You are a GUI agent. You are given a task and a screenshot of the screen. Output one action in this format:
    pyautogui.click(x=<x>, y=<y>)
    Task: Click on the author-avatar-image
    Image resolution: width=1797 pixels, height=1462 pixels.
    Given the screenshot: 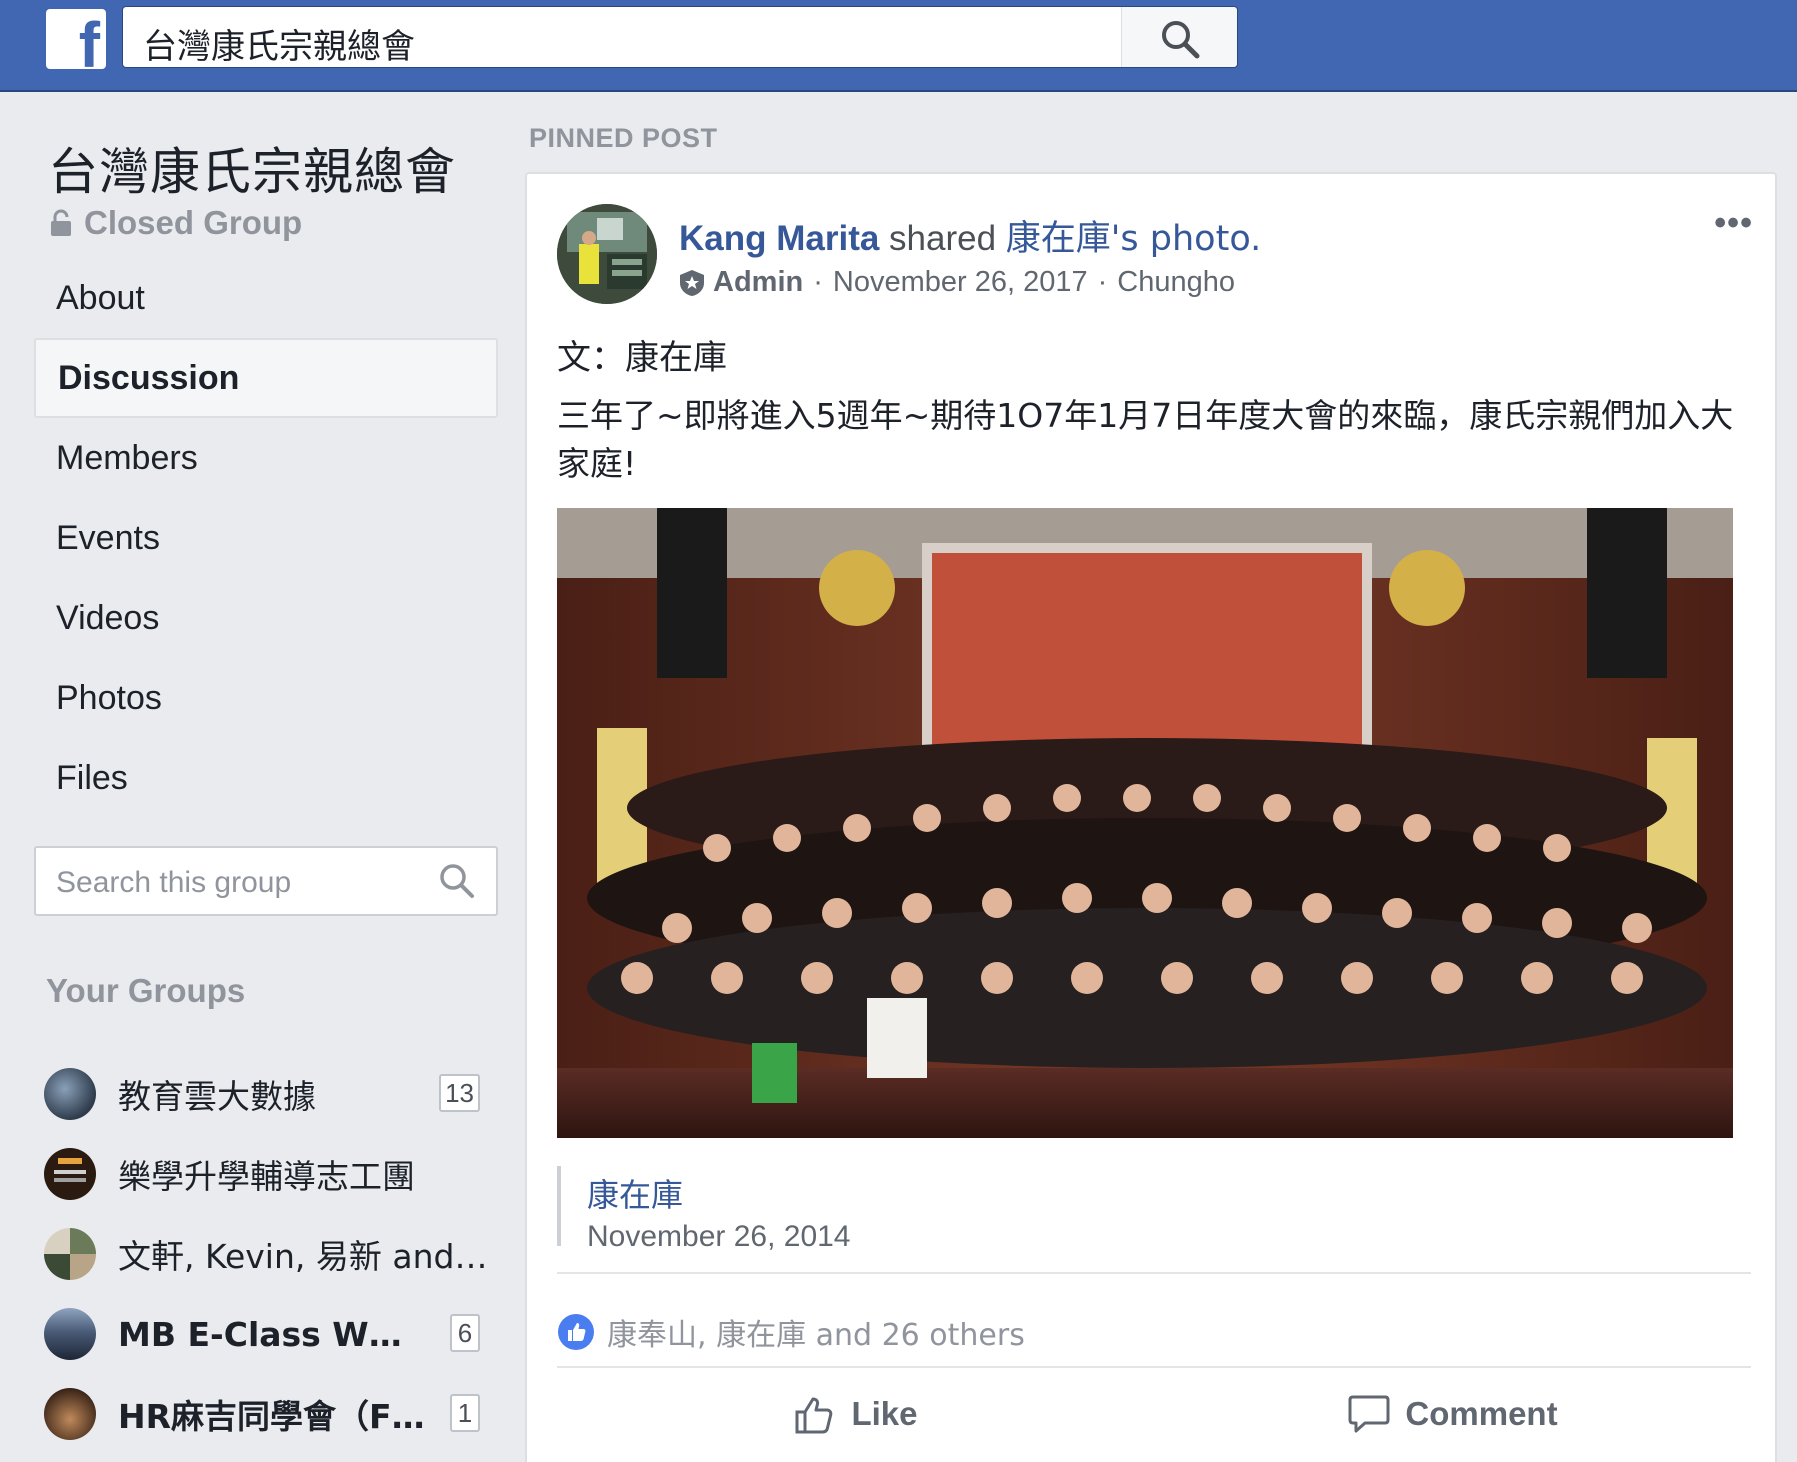 What is the action you would take?
    pyautogui.click(x=607, y=254)
    